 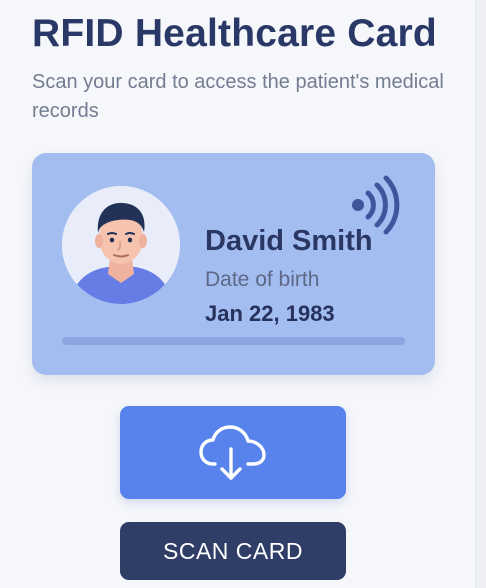 I want to click on window-edge, so click(x=480, y=294).